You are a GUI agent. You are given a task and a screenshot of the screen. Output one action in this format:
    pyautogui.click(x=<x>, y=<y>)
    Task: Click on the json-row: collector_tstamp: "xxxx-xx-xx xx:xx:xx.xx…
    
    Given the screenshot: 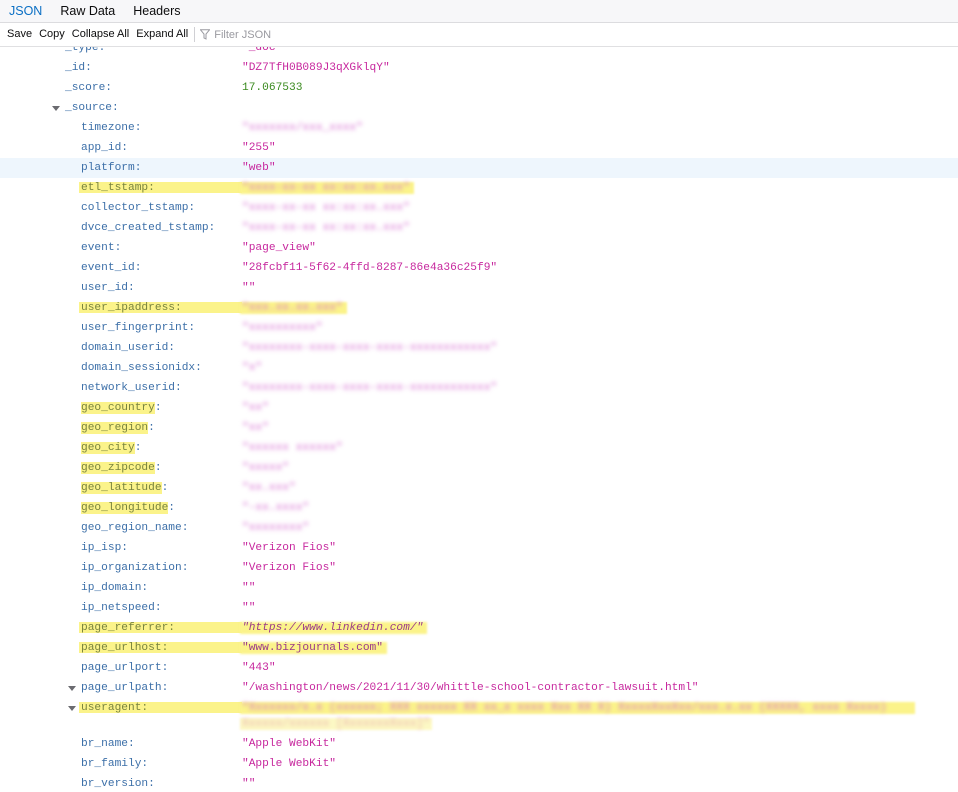 What is the action you would take?
    pyautogui.click(x=479, y=208)
    